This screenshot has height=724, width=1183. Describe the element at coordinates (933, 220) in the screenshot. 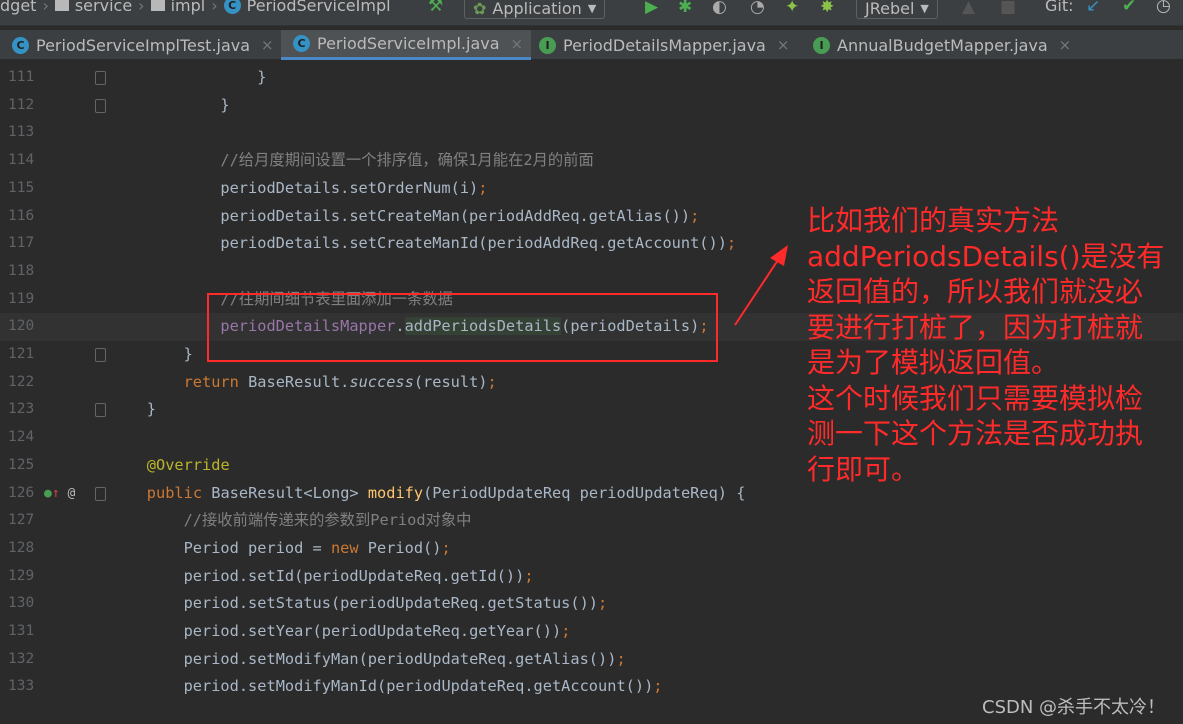

I see `annotation-line: 比如我们的真实方法` at that location.